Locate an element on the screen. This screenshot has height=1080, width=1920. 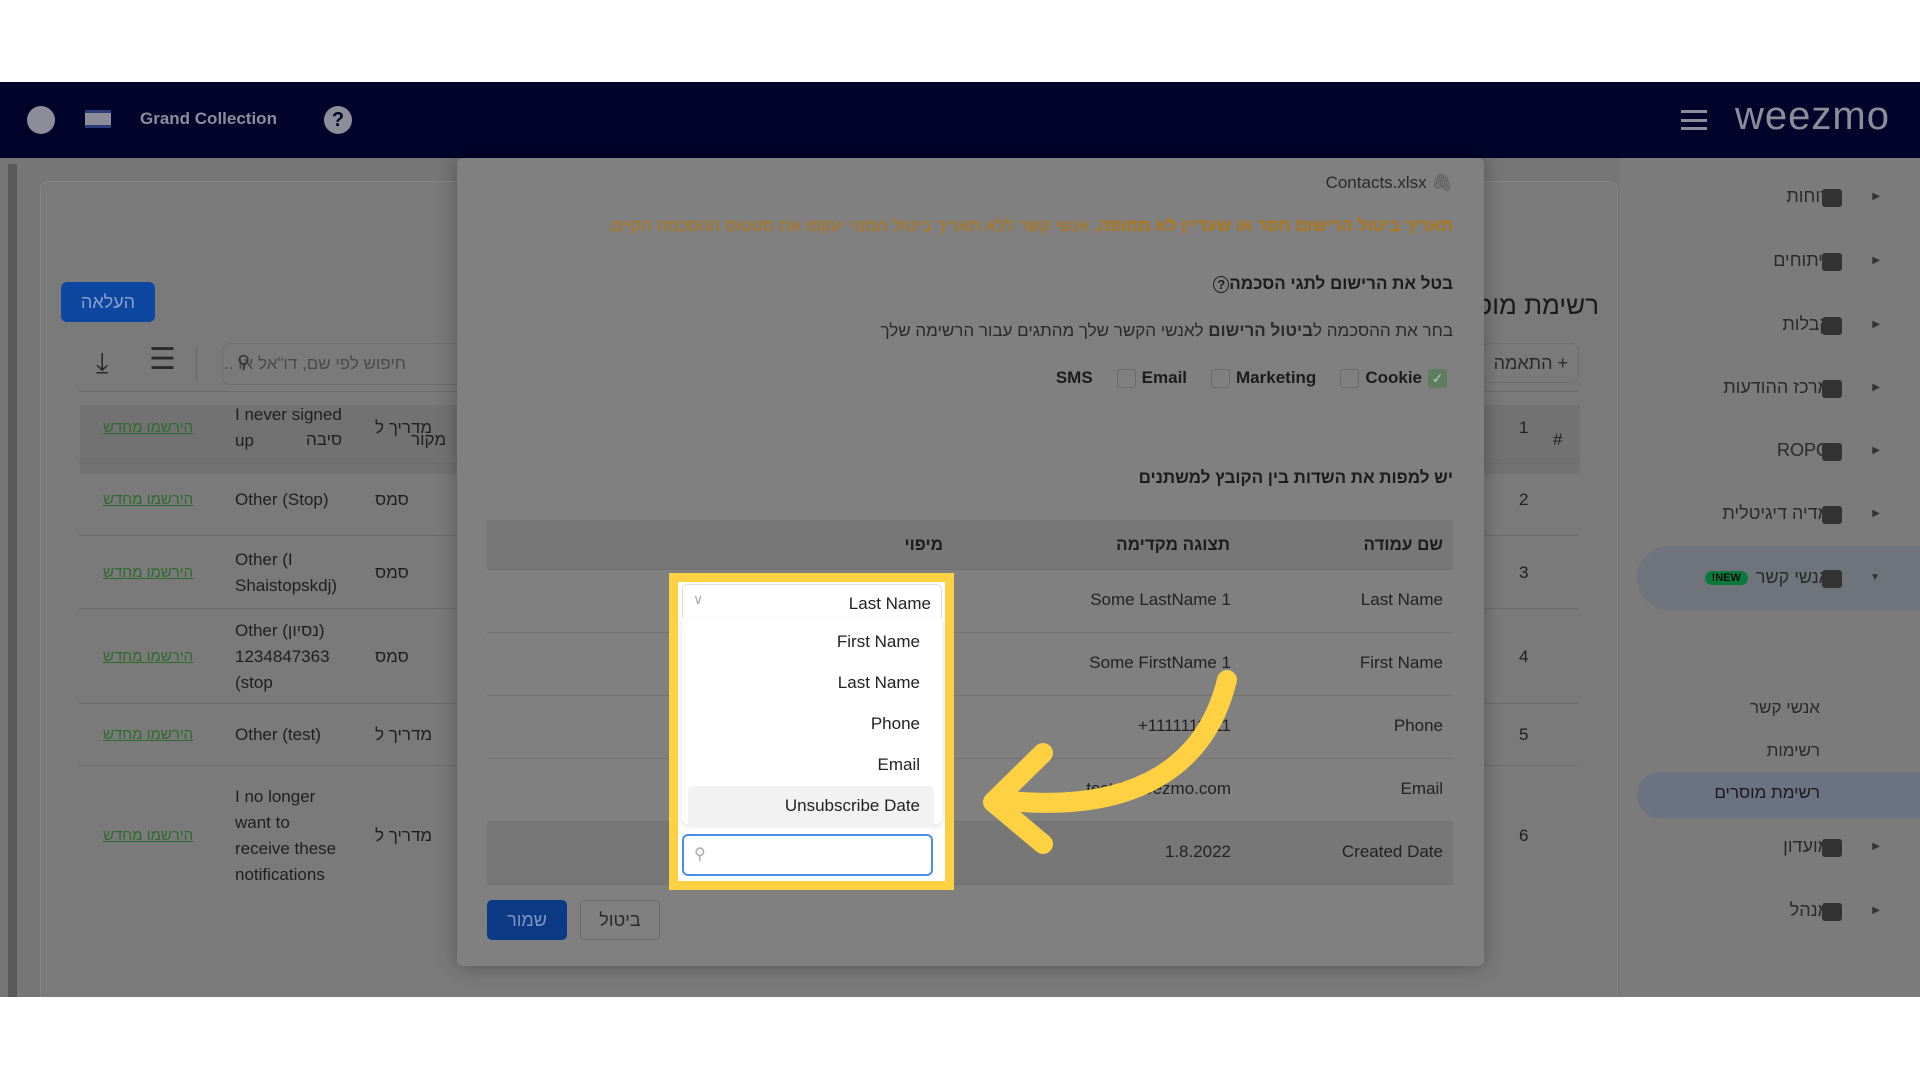
tutorial-arrow-icon is located at coordinates (1110, 762).